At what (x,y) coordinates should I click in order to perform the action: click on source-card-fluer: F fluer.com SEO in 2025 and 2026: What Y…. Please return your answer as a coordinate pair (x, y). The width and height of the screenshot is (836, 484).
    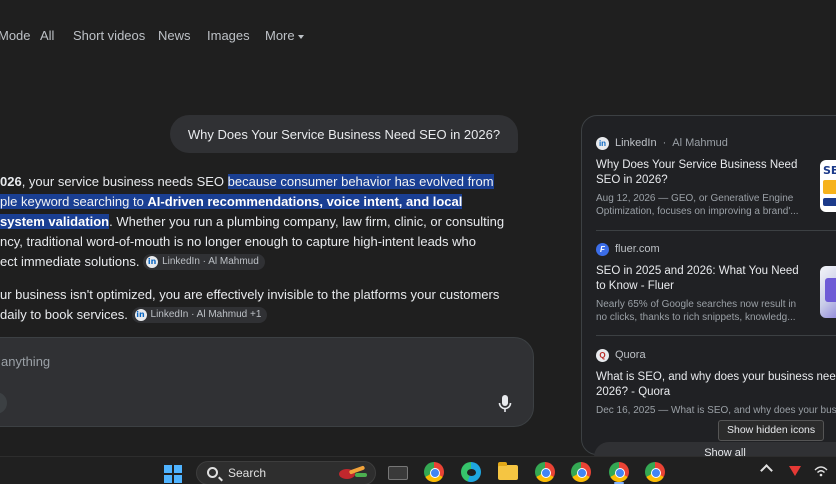
    Looking at the image, I should click on (716, 283).